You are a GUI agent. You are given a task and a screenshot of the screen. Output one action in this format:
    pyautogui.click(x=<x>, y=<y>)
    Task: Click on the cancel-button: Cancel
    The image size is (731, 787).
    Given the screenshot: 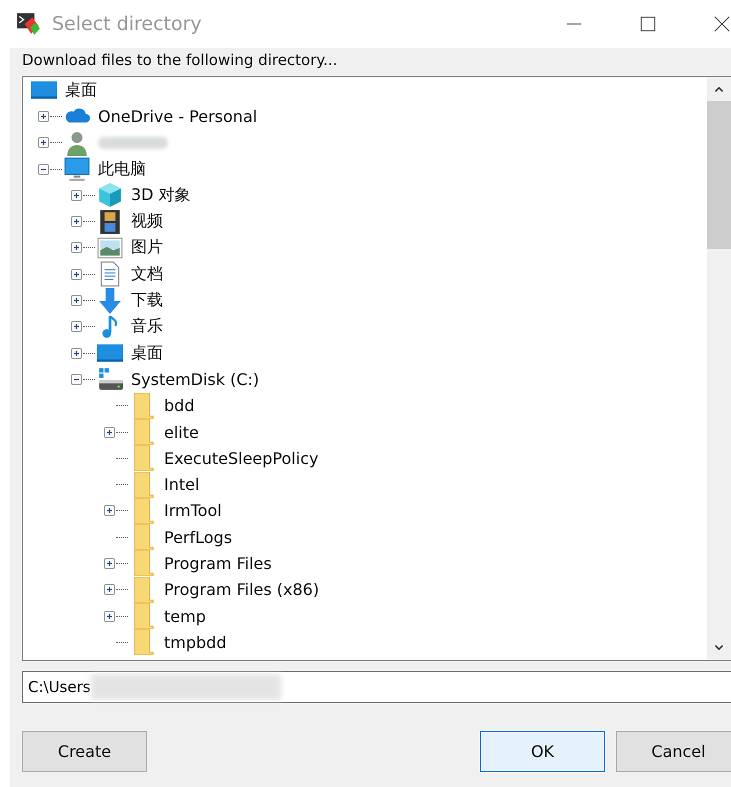 What is the action you would take?
    pyautogui.click(x=673, y=751)
    